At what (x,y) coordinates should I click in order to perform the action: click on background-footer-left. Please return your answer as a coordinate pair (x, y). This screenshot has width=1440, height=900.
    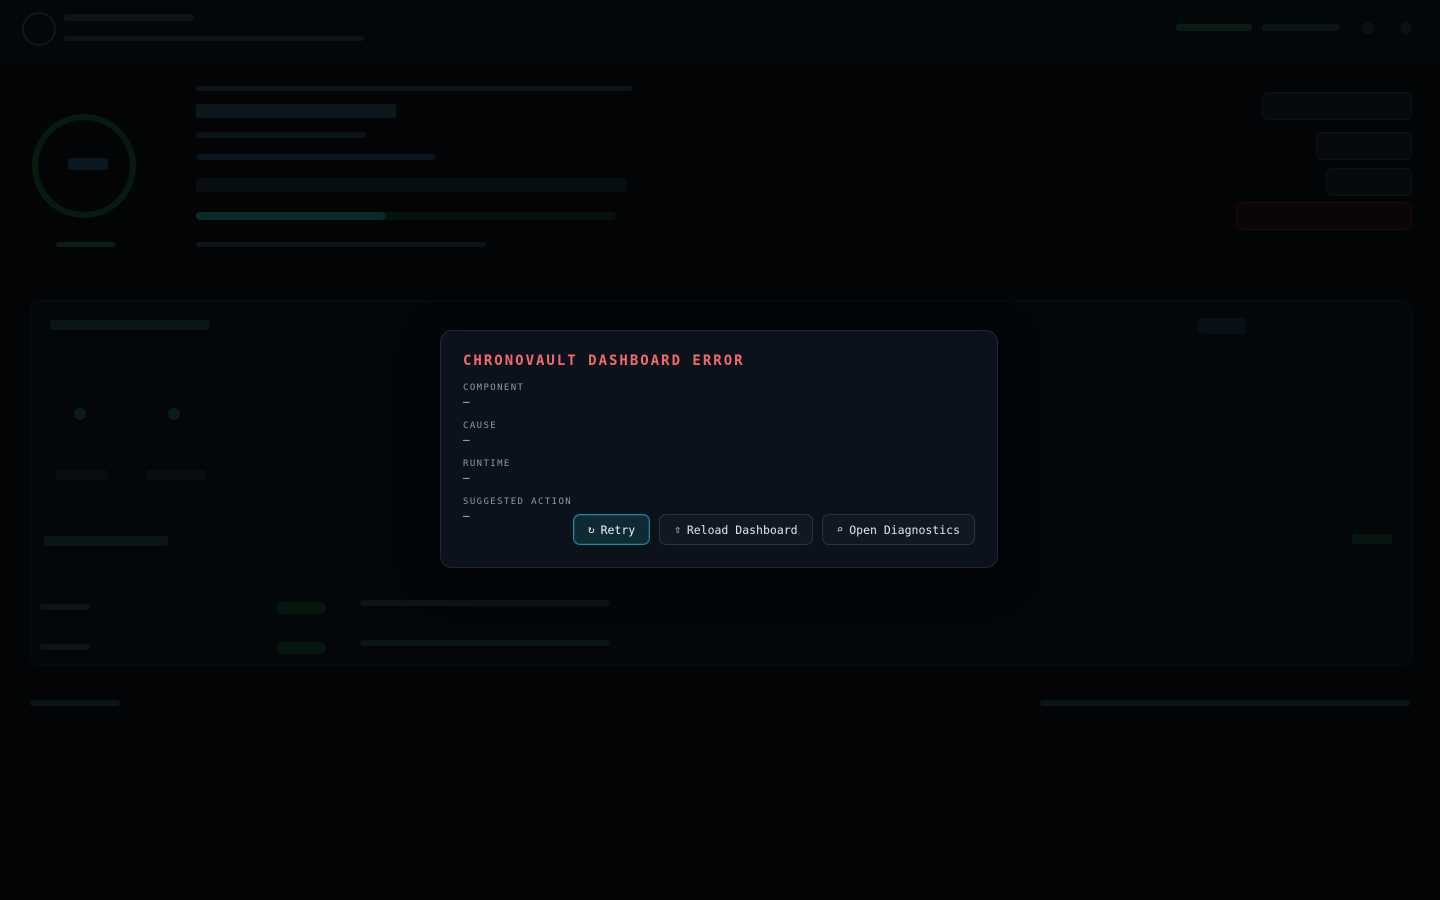
    Looking at the image, I should click on (75, 703).